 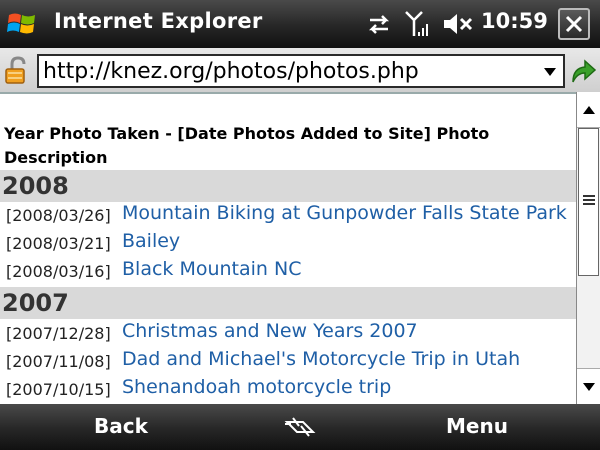 I want to click on url-text: http://knez.org/photos/photos.php, so click(x=231, y=71).